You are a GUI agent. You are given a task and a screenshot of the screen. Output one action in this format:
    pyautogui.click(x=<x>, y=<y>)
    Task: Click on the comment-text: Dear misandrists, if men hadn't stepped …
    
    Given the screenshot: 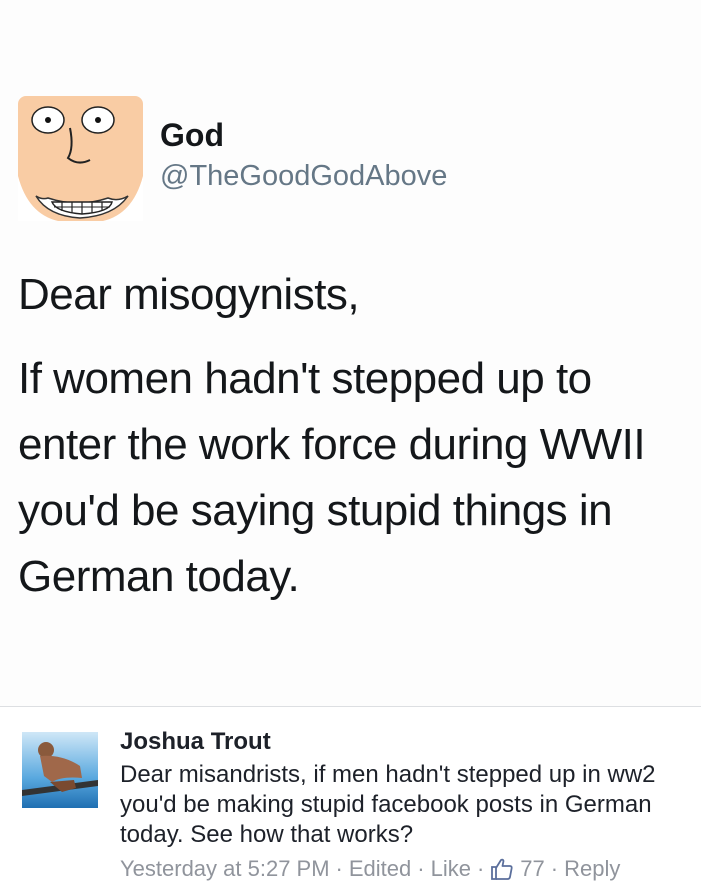 What is the action you would take?
    pyautogui.click(x=388, y=804)
    